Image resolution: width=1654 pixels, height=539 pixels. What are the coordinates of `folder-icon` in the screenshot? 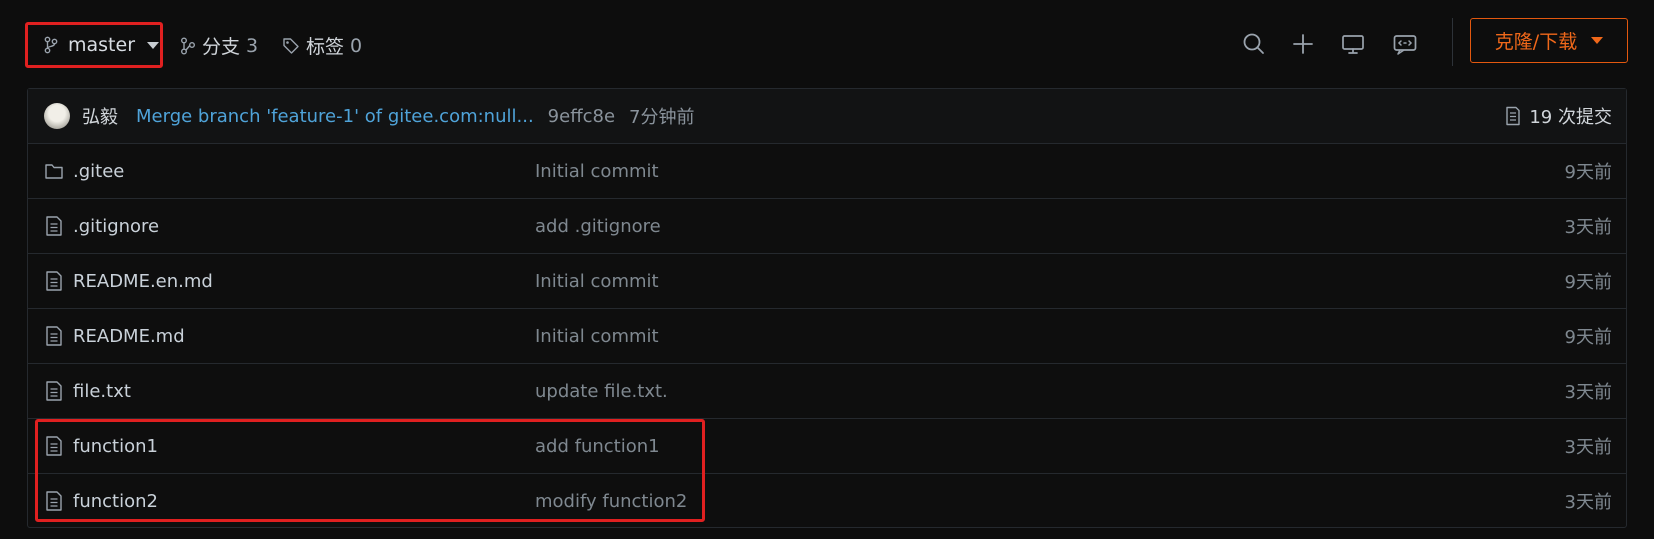 It's located at (54, 171).